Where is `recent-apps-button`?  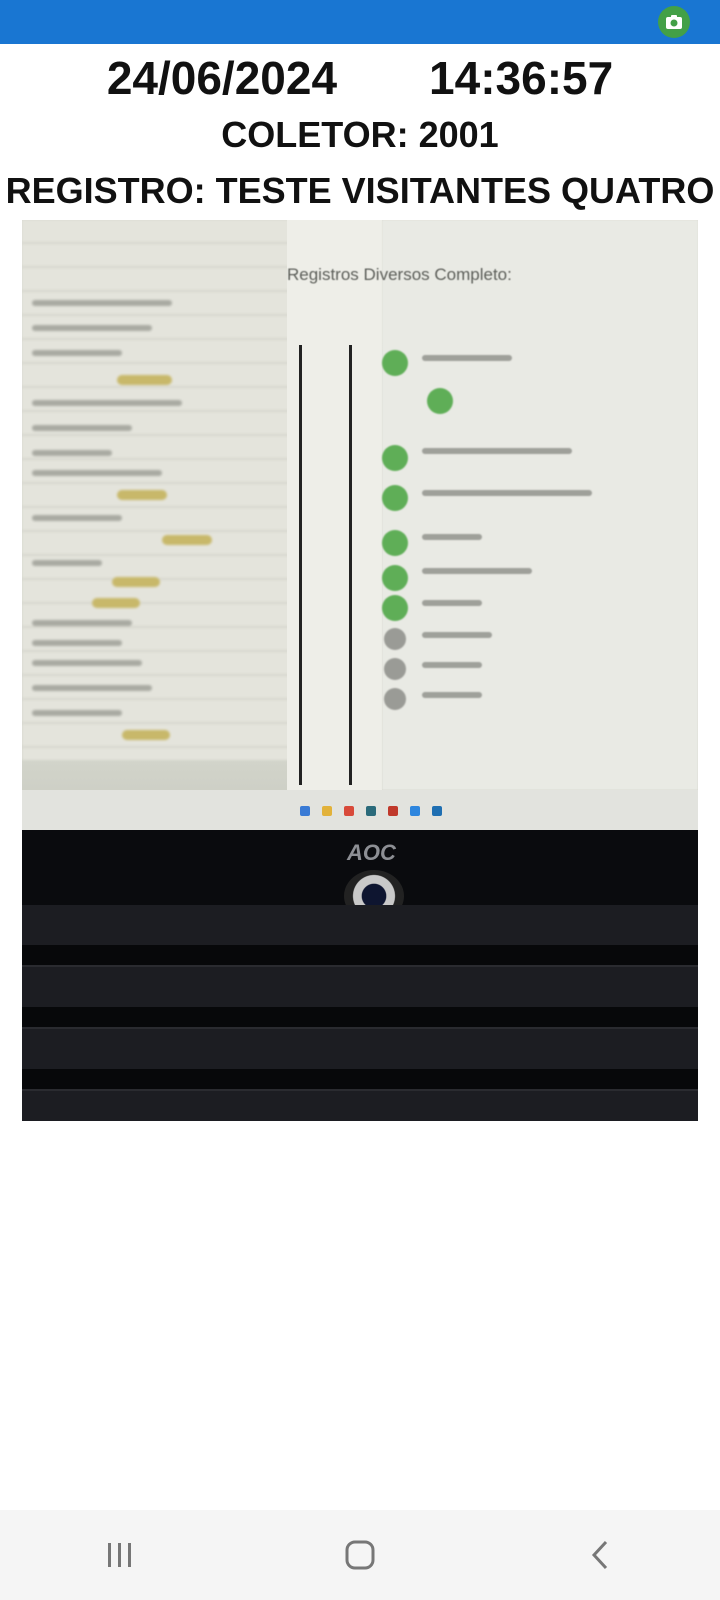
recent-apps-button is located at coordinates (120, 1555).